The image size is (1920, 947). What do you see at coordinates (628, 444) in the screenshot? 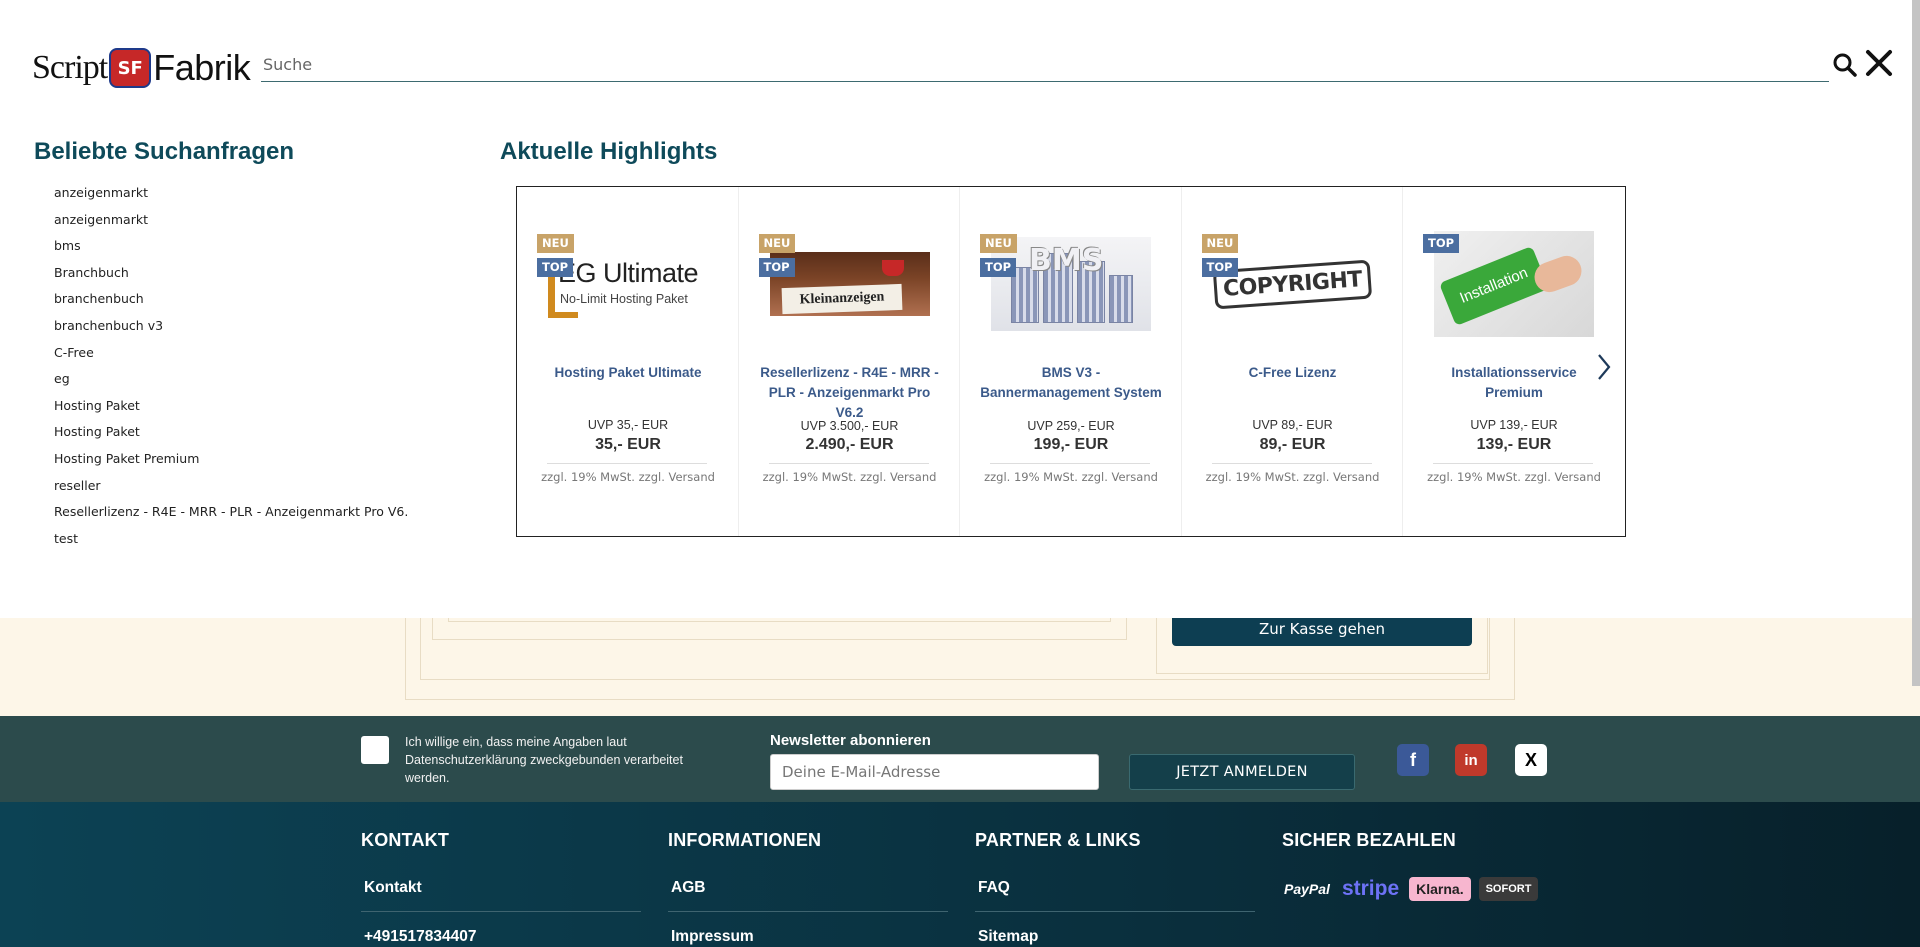
I see `product-price: 35,- EUR` at bounding box center [628, 444].